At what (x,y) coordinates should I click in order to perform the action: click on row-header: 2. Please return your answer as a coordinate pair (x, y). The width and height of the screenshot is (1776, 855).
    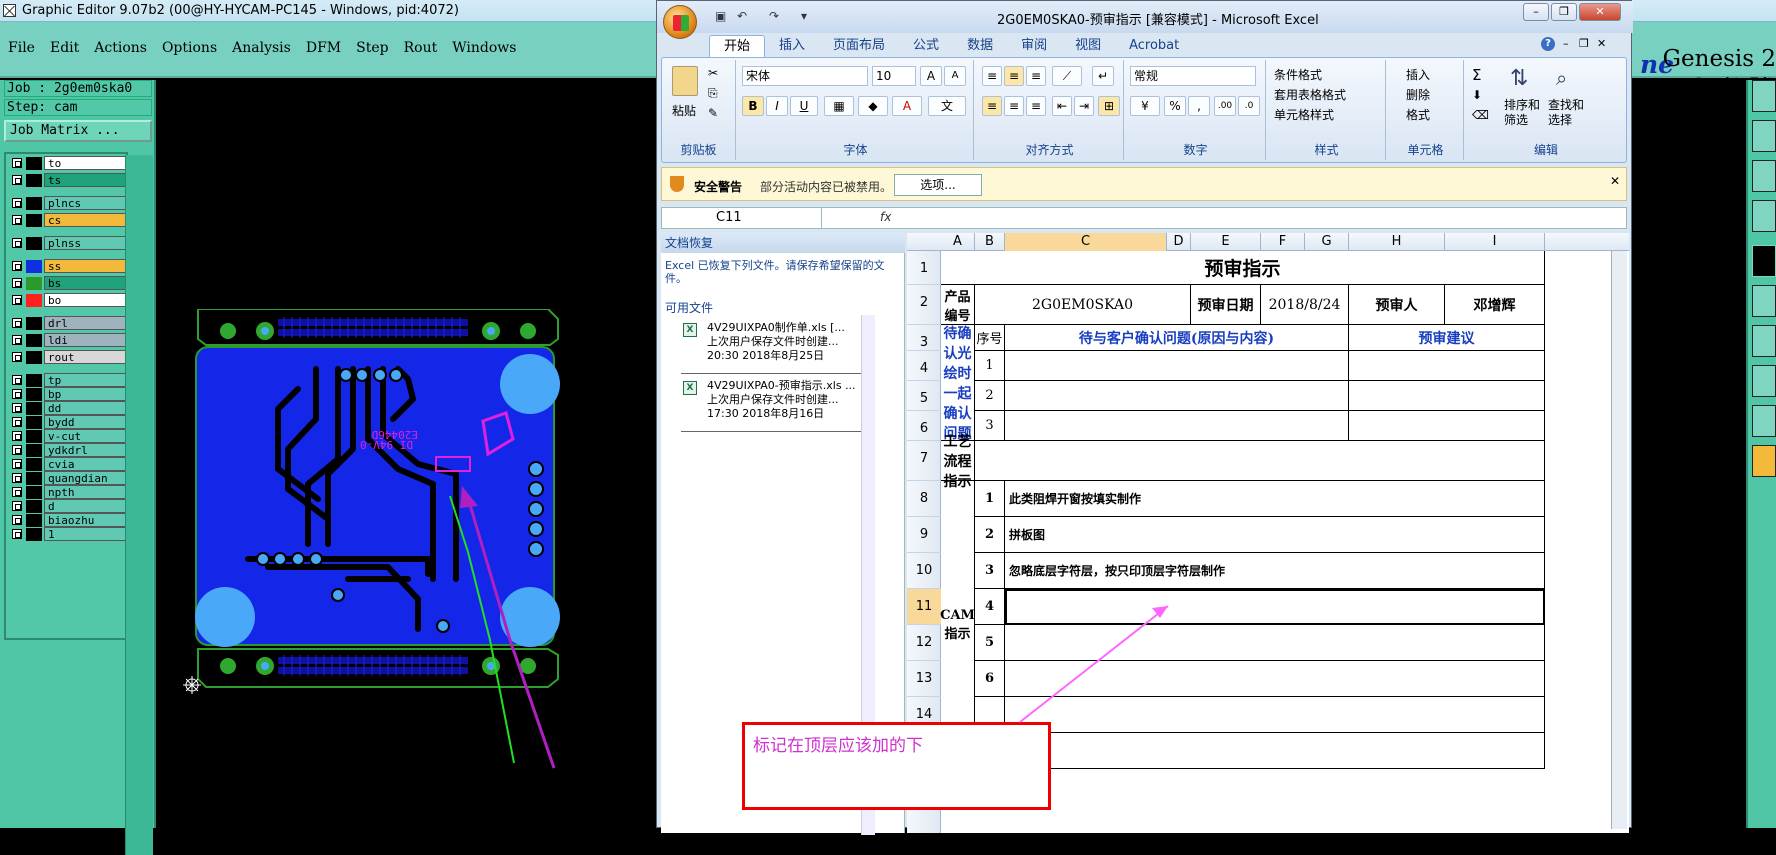
    Looking at the image, I should click on (924, 305).